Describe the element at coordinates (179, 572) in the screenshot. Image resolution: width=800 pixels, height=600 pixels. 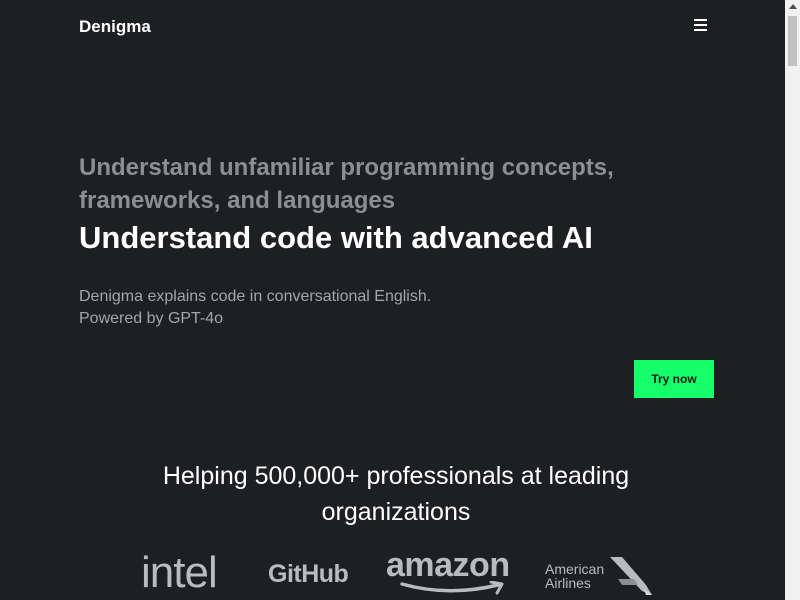
I see `intel-logo: intel` at that location.